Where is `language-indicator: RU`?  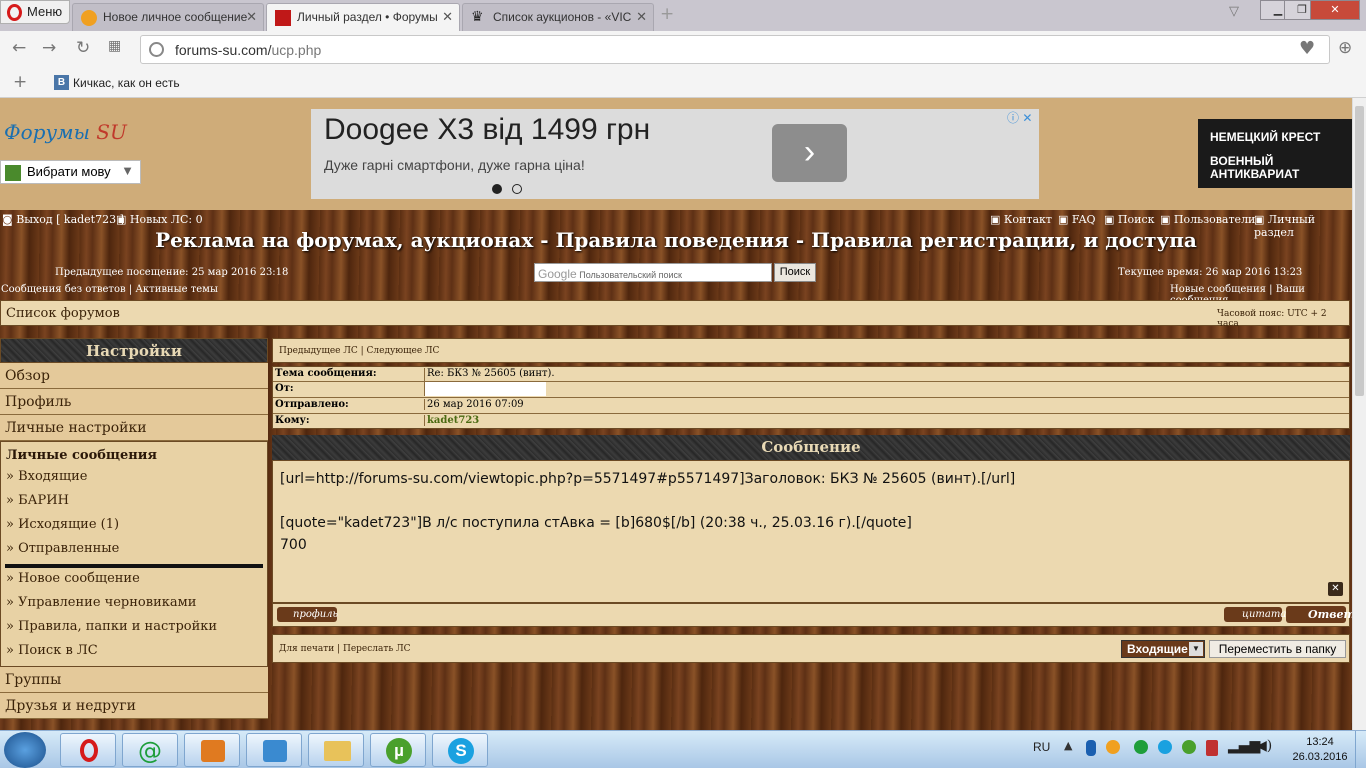 language-indicator: RU is located at coordinates (1041, 747).